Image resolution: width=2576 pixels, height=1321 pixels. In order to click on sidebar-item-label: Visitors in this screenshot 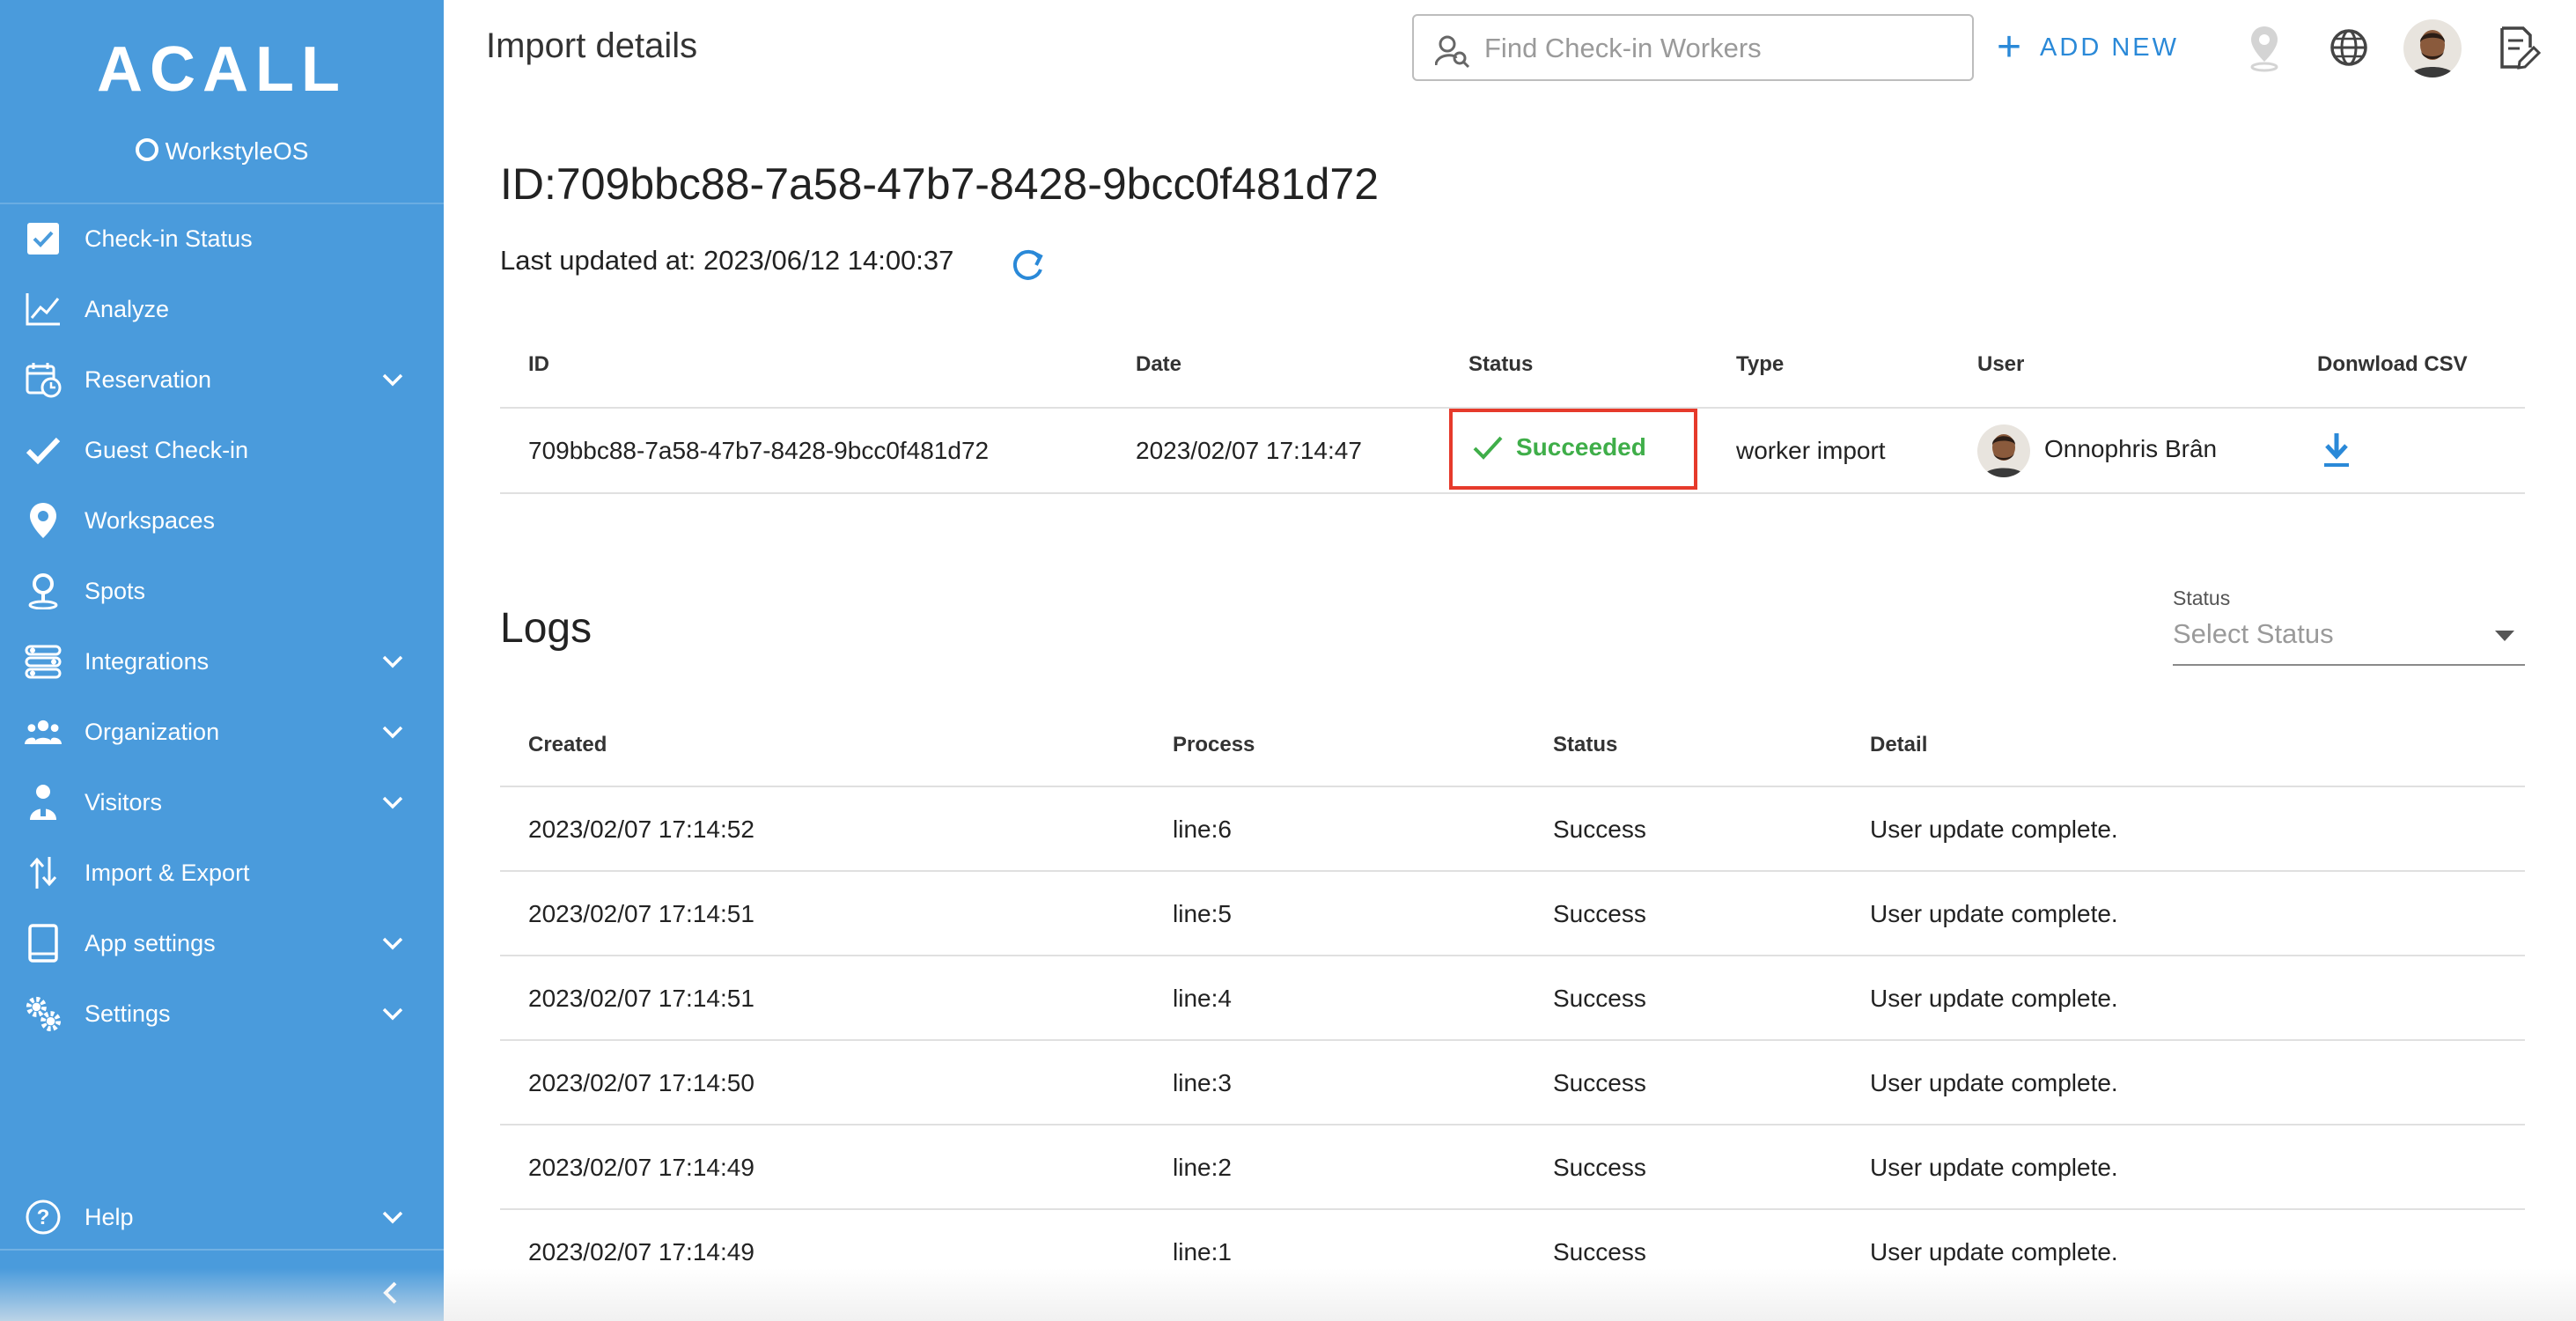, I will do `click(124, 802)`.